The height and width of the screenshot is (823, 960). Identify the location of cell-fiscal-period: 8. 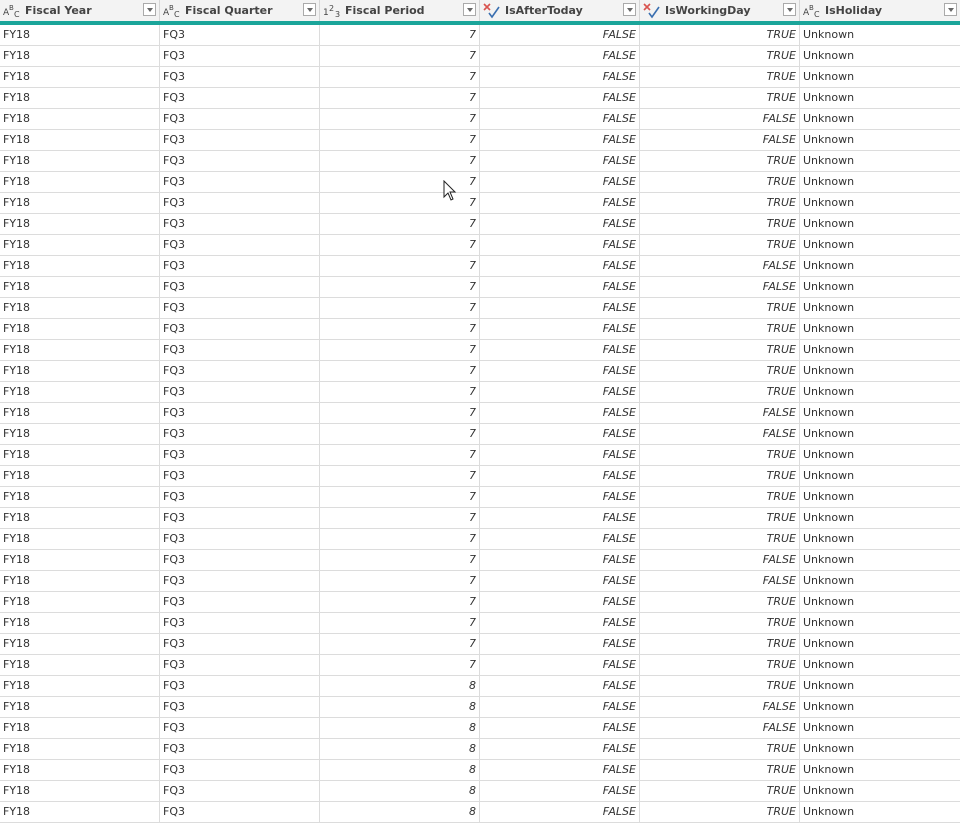
(400, 707).